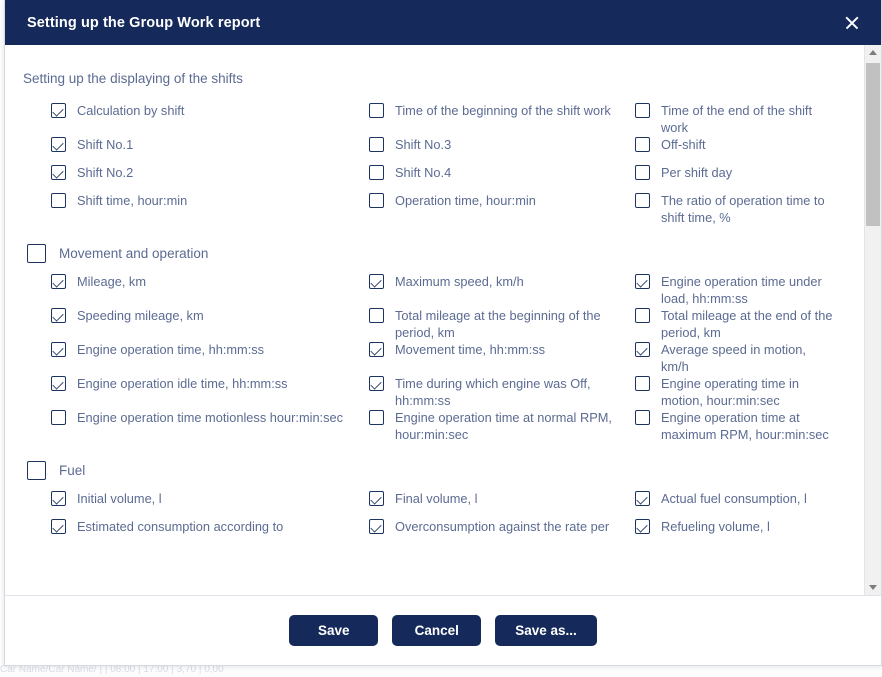  I want to click on checkbox-row: Average speed in motion, km/h, so click(743, 358).